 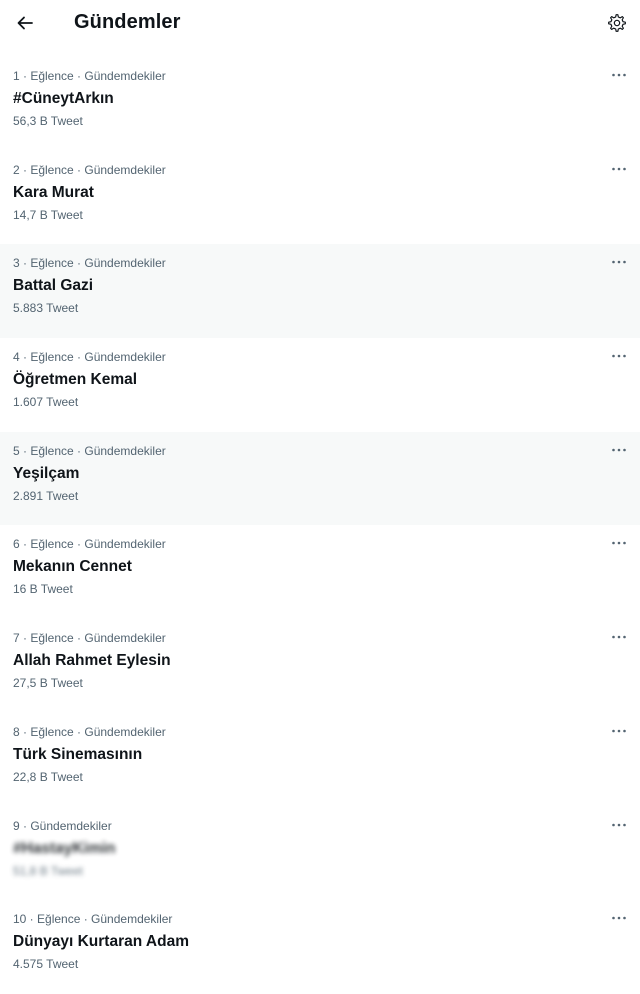 What do you see at coordinates (92, 661) in the screenshot?
I see `trend-name: Allah Rahmet Eylesin` at bounding box center [92, 661].